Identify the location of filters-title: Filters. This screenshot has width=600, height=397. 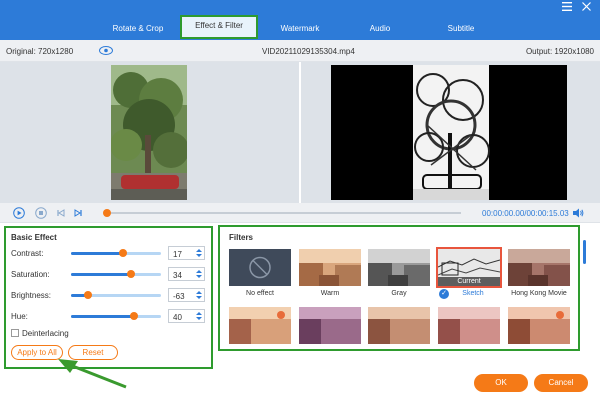
(241, 237).